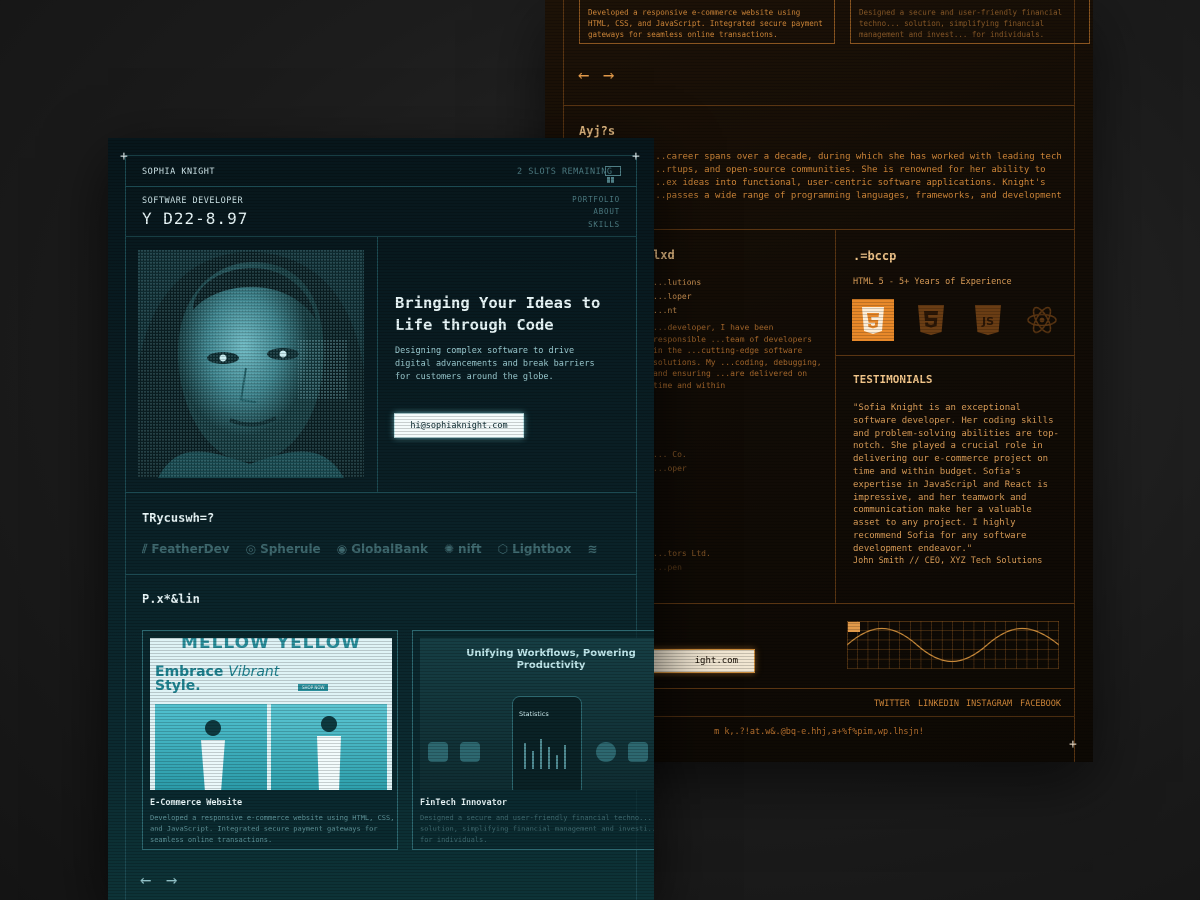 Image resolution: width=1200 pixels, height=900 pixels. I want to click on client-name: nift, so click(470, 549).